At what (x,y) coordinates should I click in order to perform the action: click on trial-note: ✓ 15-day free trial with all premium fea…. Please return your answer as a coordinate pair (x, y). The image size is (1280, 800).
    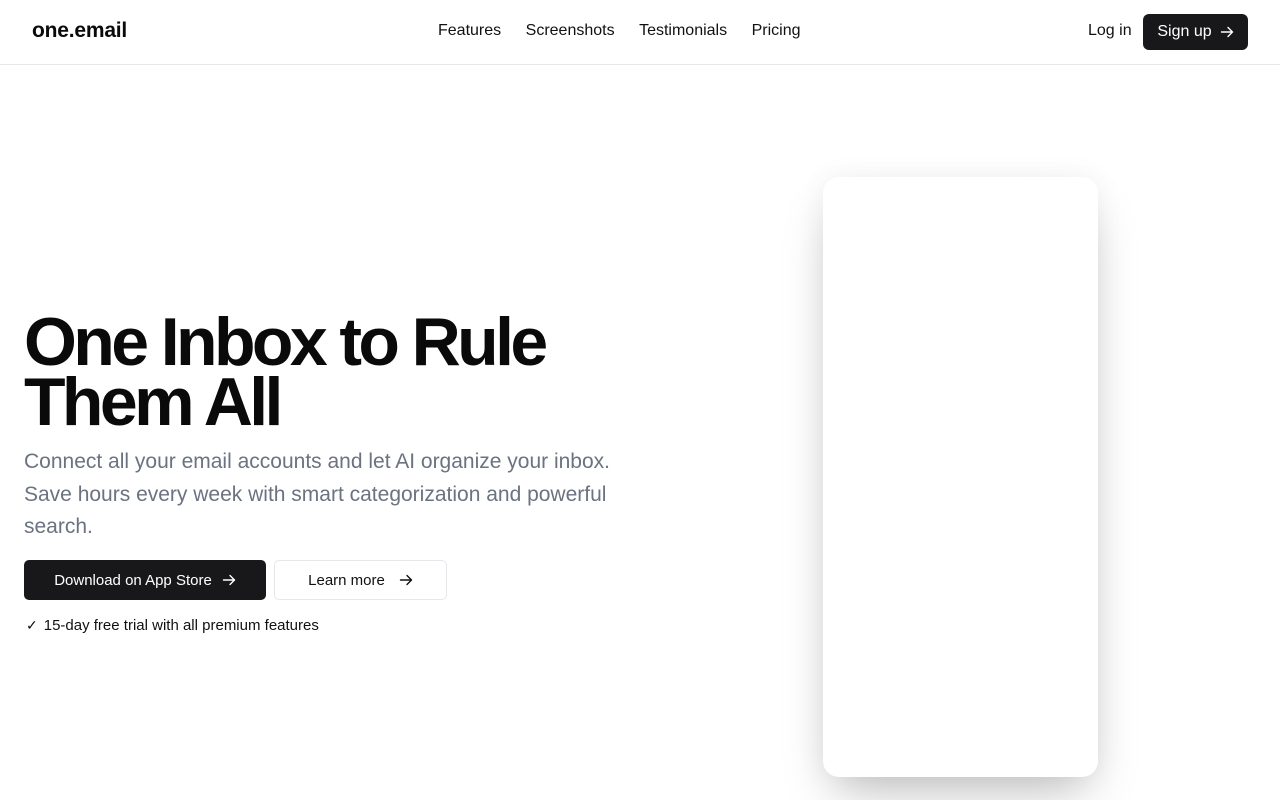
    Looking at the image, I should click on (172, 625).